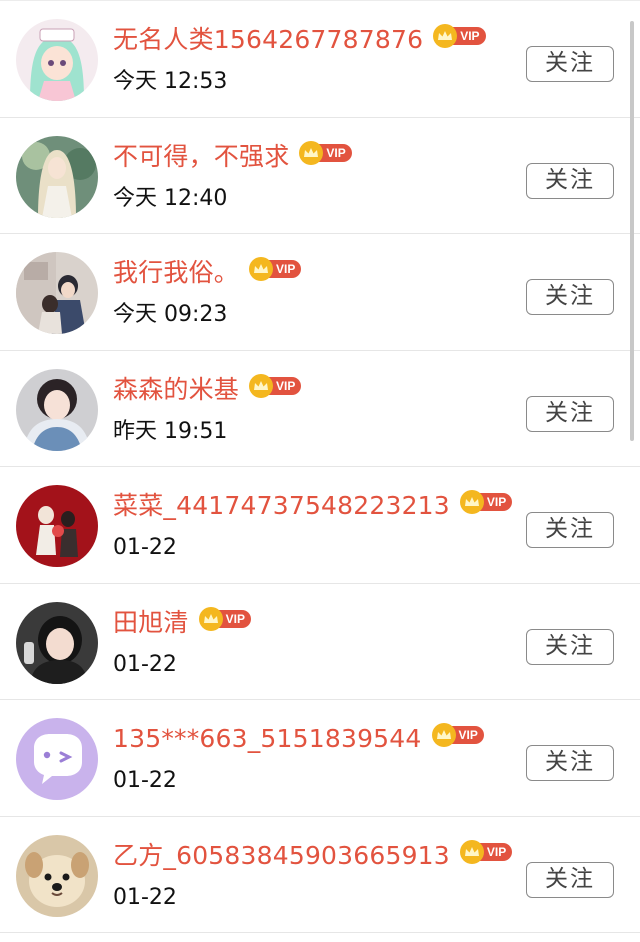 Image resolution: width=640 pixels, height=942 pixels. What do you see at coordinates (151, 623) in the screenshot?
I see `user-name: 田旭清` at bounding box center [151, 623].